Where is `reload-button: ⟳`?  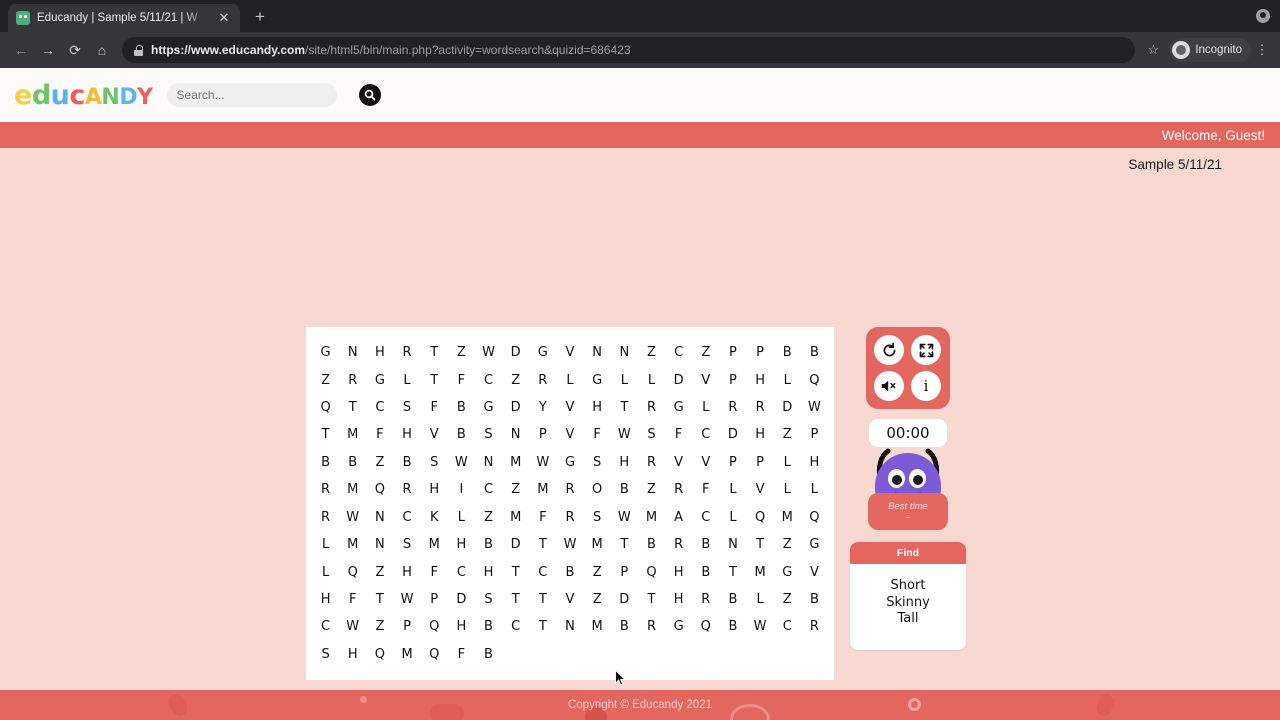 reload-button: ⟳ is located at coordinates (75, 50).